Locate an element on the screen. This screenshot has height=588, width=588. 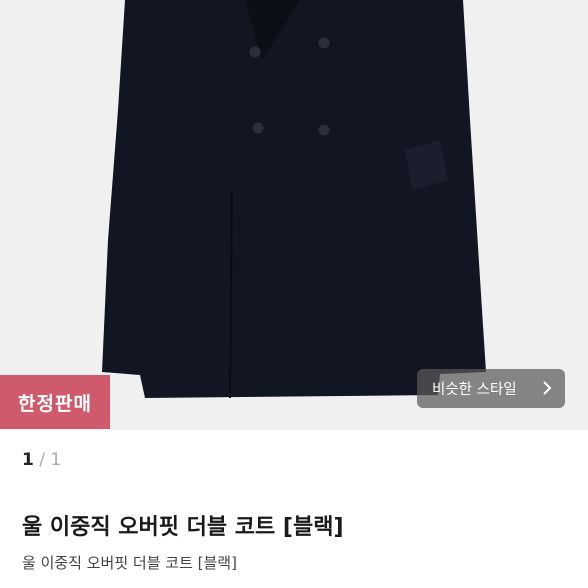
image-pager: 1 / 1 is located at coordinates (41, 460).